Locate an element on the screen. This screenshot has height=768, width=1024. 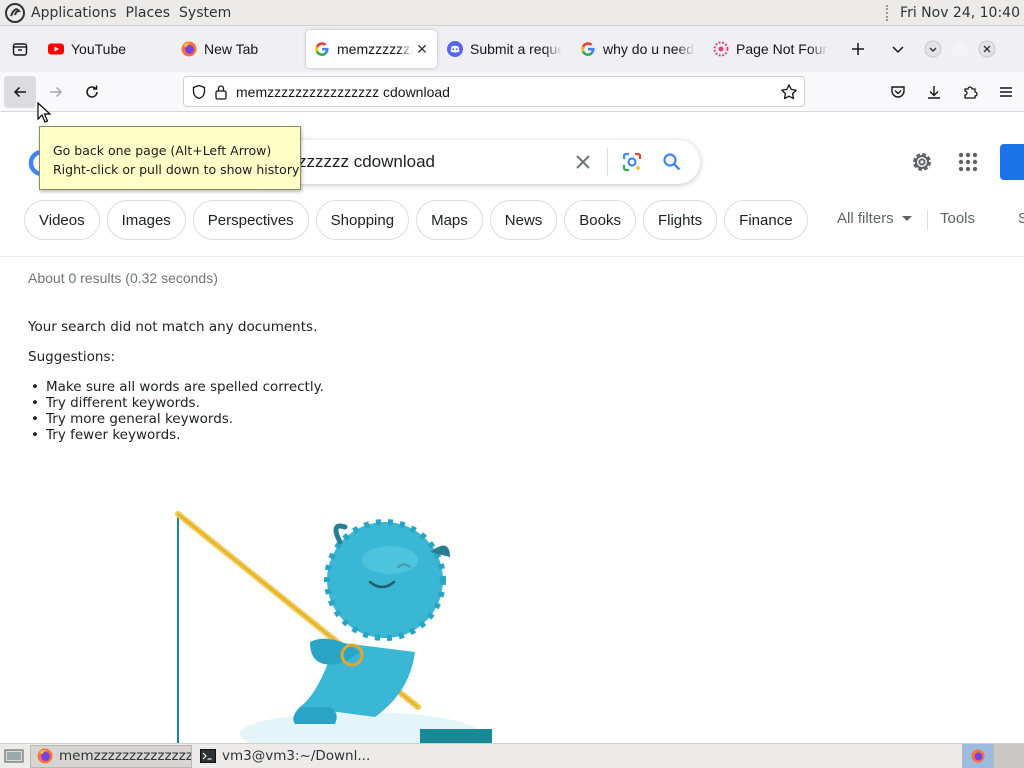
places-menu: Places is located at coordinates (148, 13).